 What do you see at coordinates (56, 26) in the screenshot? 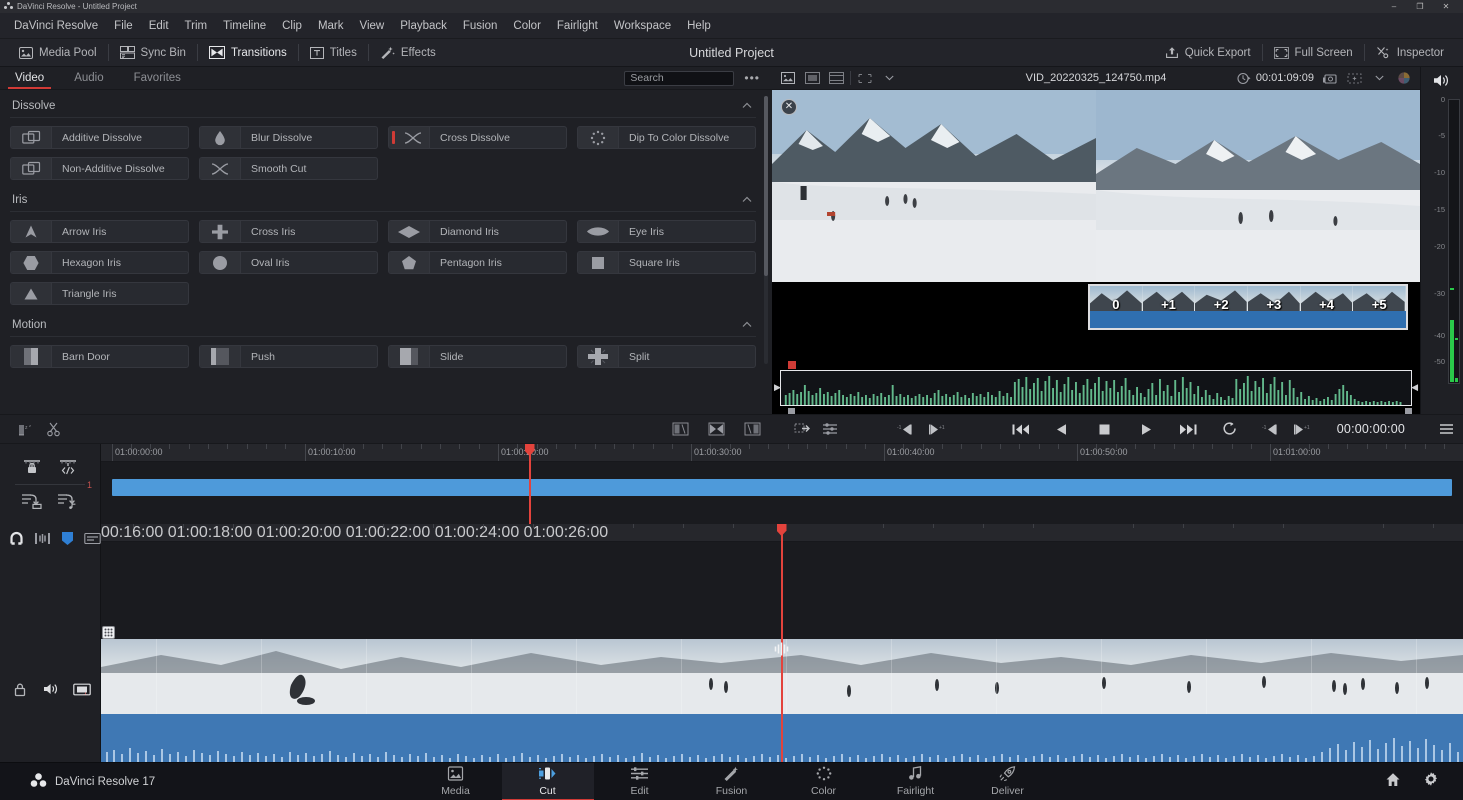
I see `menu-item-davinci-resolve: DaVinci Resolve` at bounding box center [56, 26].